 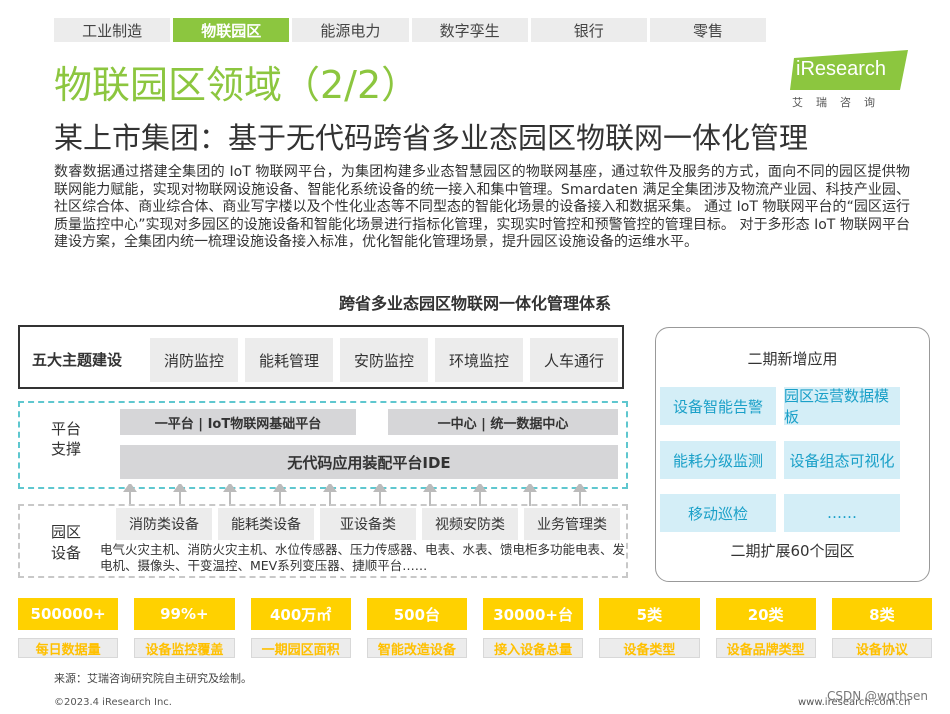 What do you see at coordinates (470, 524) in the screenshot?
I see `device-video: 视频安防类` at bounding box center [470, 524].